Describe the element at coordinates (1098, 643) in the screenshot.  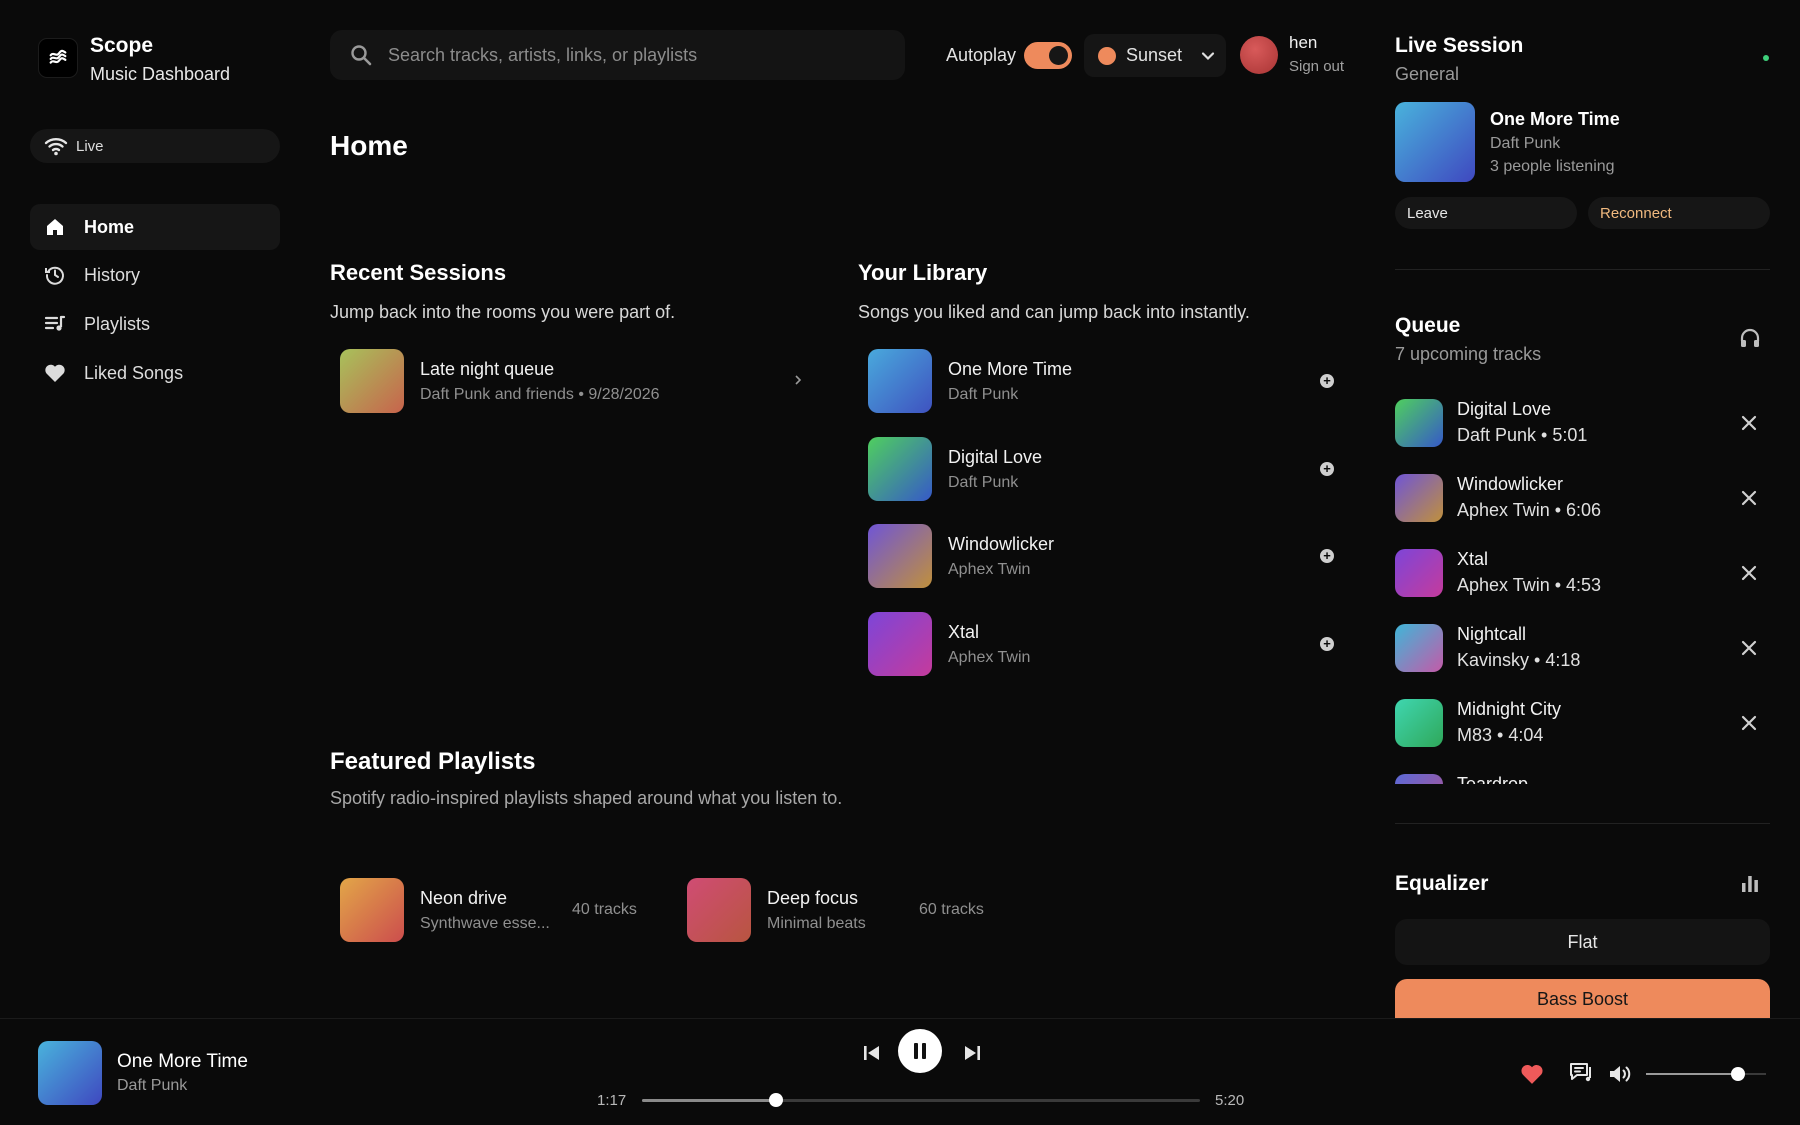
I see `library-item: Xtal Aphex Twin +` at that location.